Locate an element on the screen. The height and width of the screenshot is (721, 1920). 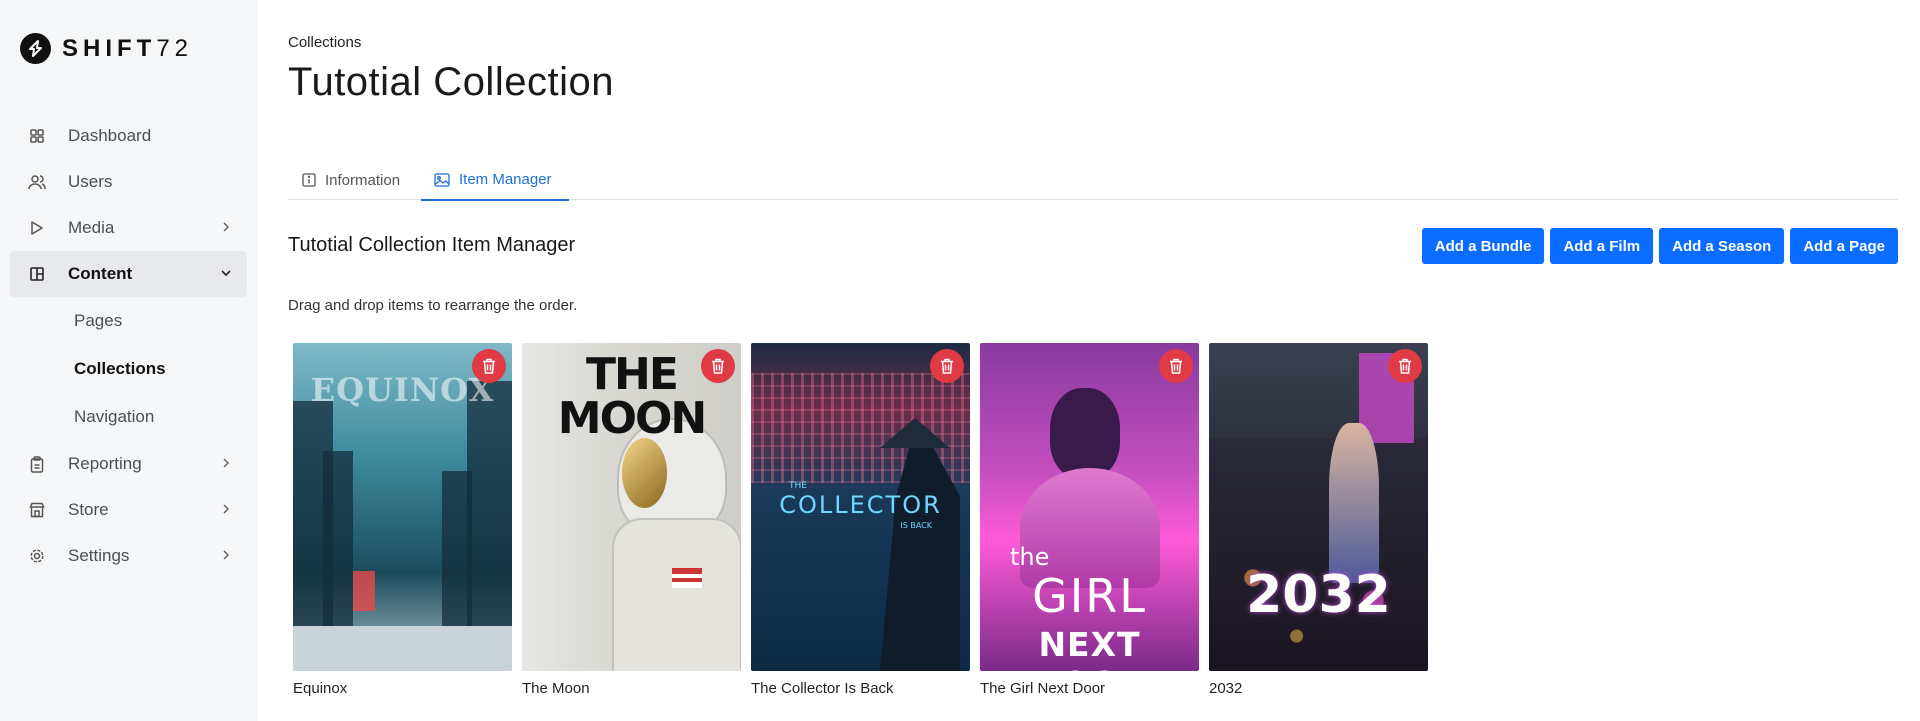
brand-name: SHIFT is located at coordinates (109, 48).